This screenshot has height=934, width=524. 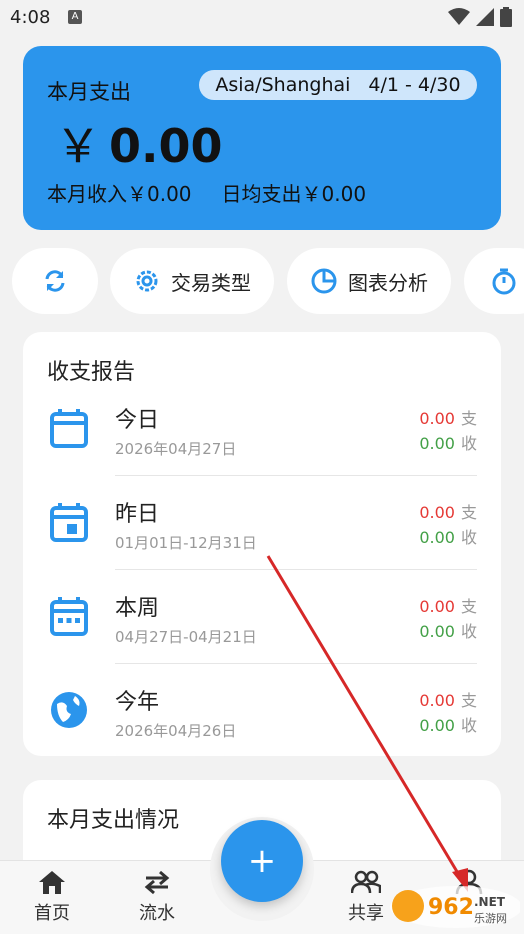 What do you see at coordinates (137, 514) in the screenshot?
I see `report-row-name: 昨日` at bounding box center [137, 514].